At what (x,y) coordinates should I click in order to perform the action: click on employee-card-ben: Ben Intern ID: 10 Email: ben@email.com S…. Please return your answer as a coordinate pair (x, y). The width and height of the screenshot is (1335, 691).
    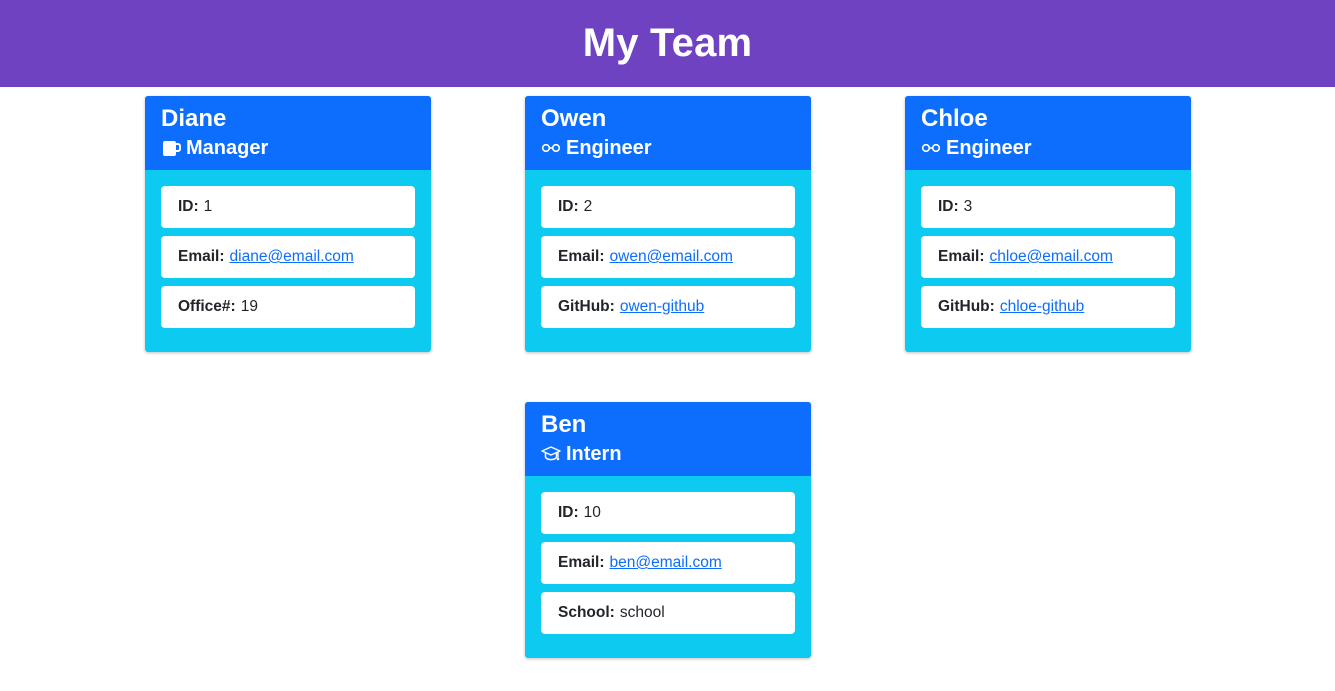
    Looking at the image, I should click on (668, 530).